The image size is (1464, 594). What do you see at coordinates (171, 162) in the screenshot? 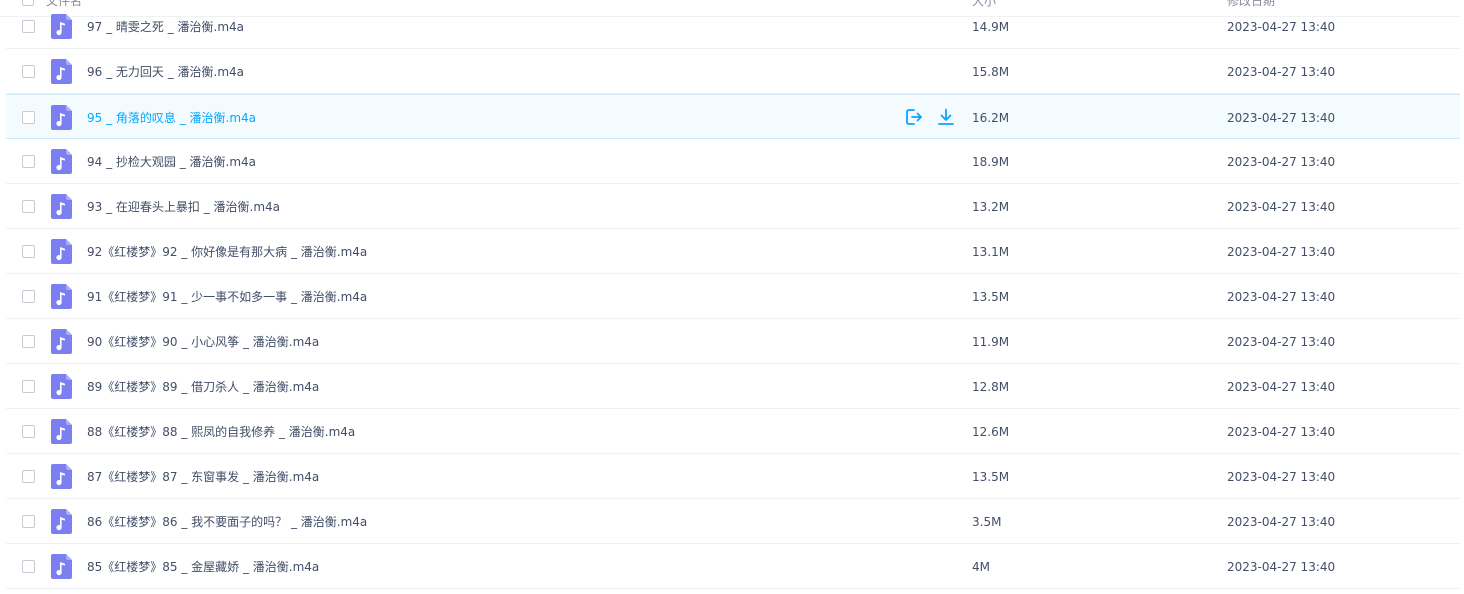
I see `file-name: 94 _ 抄检大观园 _ 潘治衡.m4a` at bounding box center [171, 162].